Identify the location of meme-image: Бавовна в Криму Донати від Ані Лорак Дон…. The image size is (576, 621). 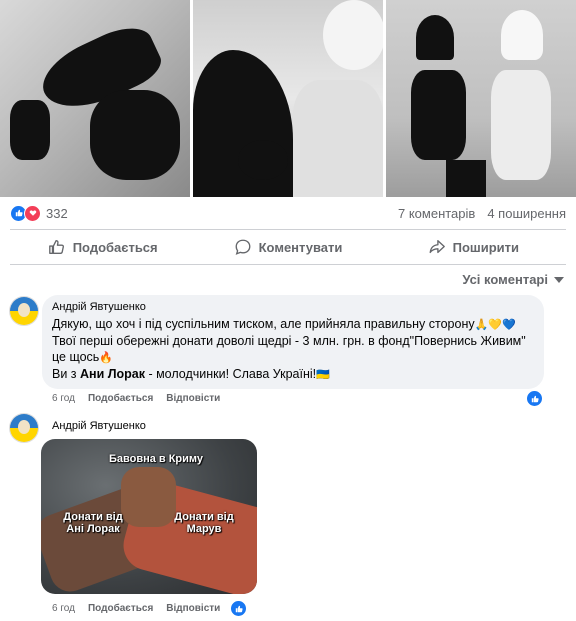
(149, 516).